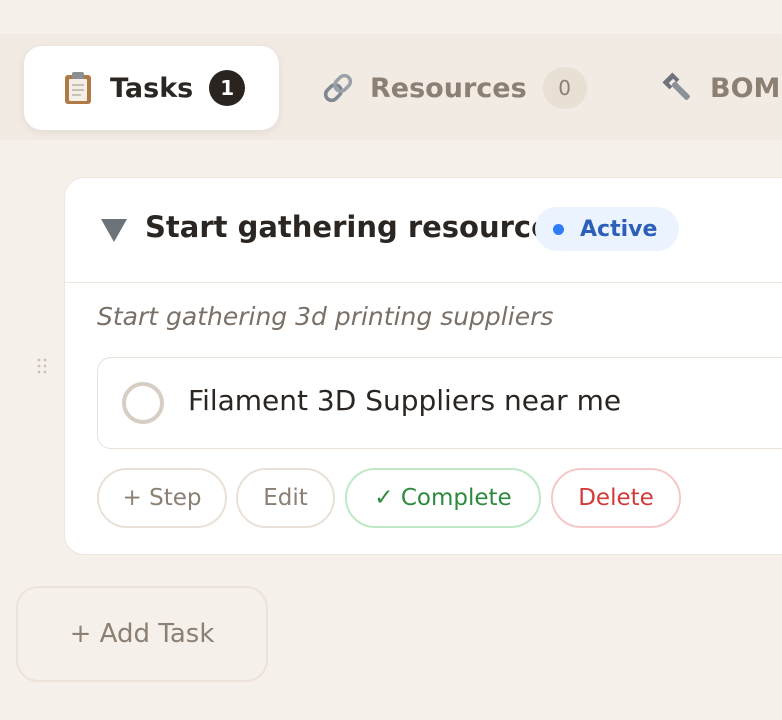 The image size is (782, 720). What do you see at coordinates (745, 88) in the screenshot?
I see `tab-bom-label: BOM` at bounding box center [745, 88].